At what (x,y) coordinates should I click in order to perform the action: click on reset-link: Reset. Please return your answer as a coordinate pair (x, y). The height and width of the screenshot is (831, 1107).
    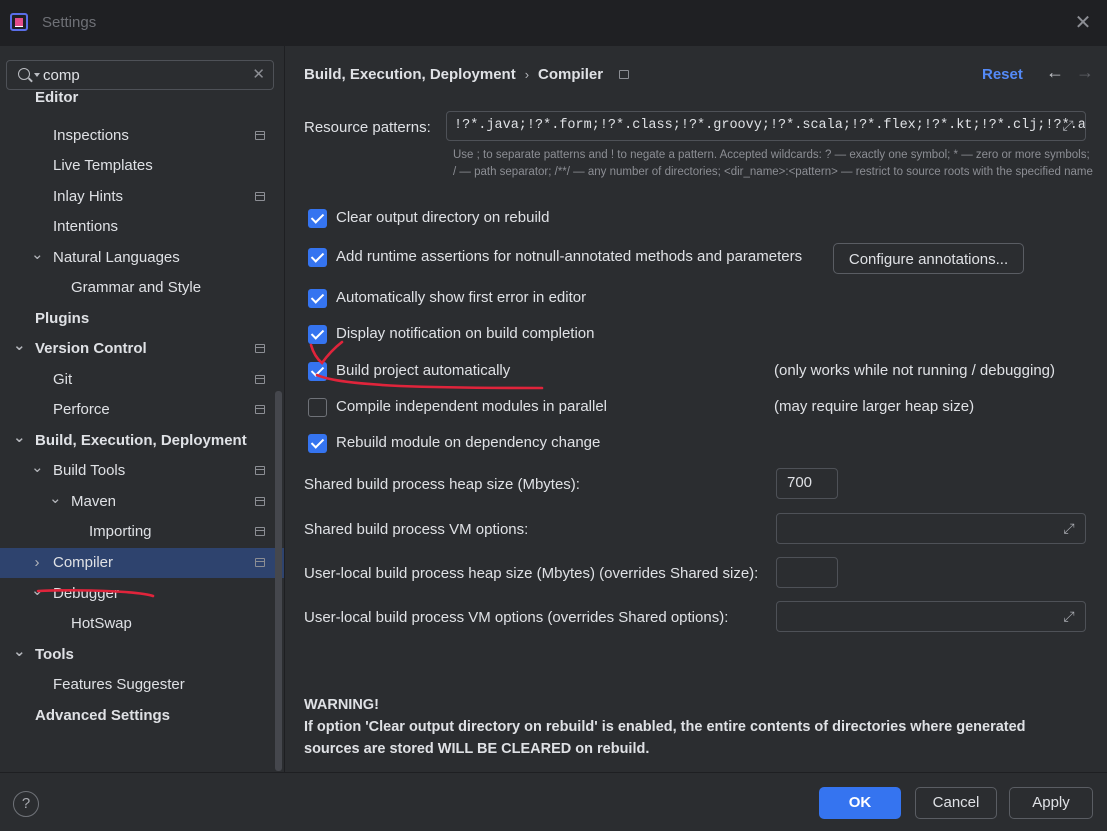
    Looking at the image, I should click on (1002, 74).